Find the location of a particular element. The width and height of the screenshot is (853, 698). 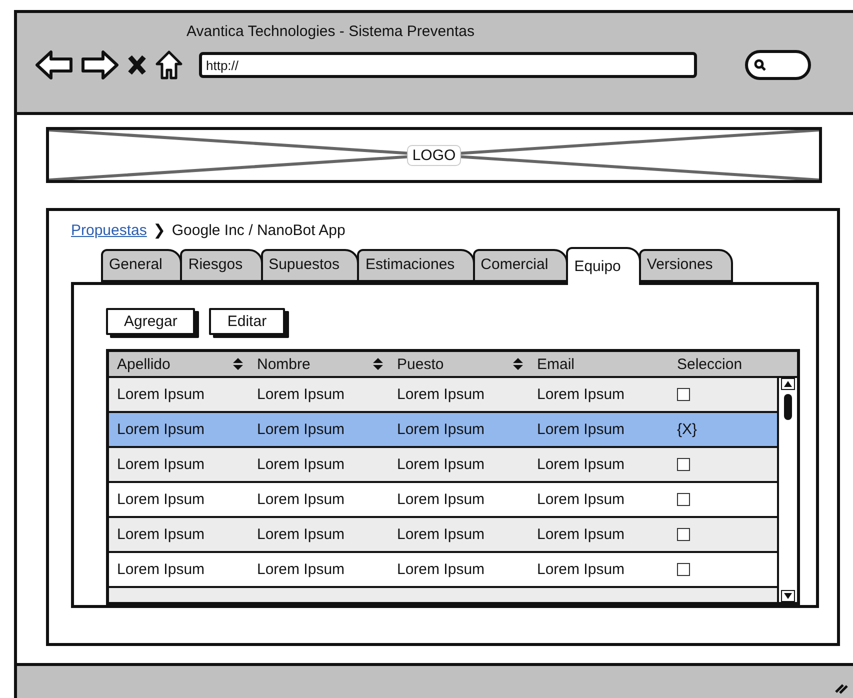

tab: Equipo is located at coordinates (603, 266).